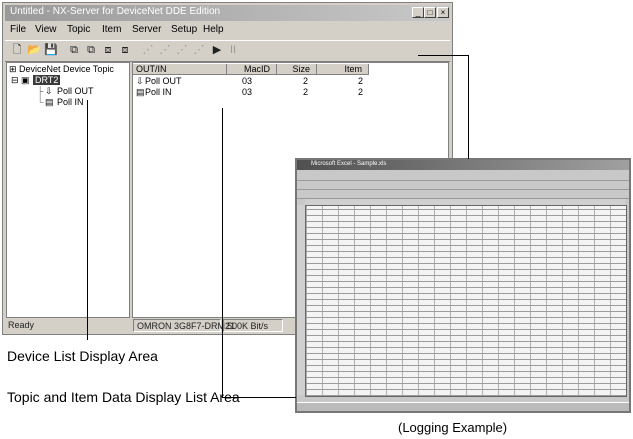 This screenshot has height=439, width=633. What do you see at coordinates (78, 29) in the screenshot?
I see `menu-topic: Topic` at bounding box center [78, 29].